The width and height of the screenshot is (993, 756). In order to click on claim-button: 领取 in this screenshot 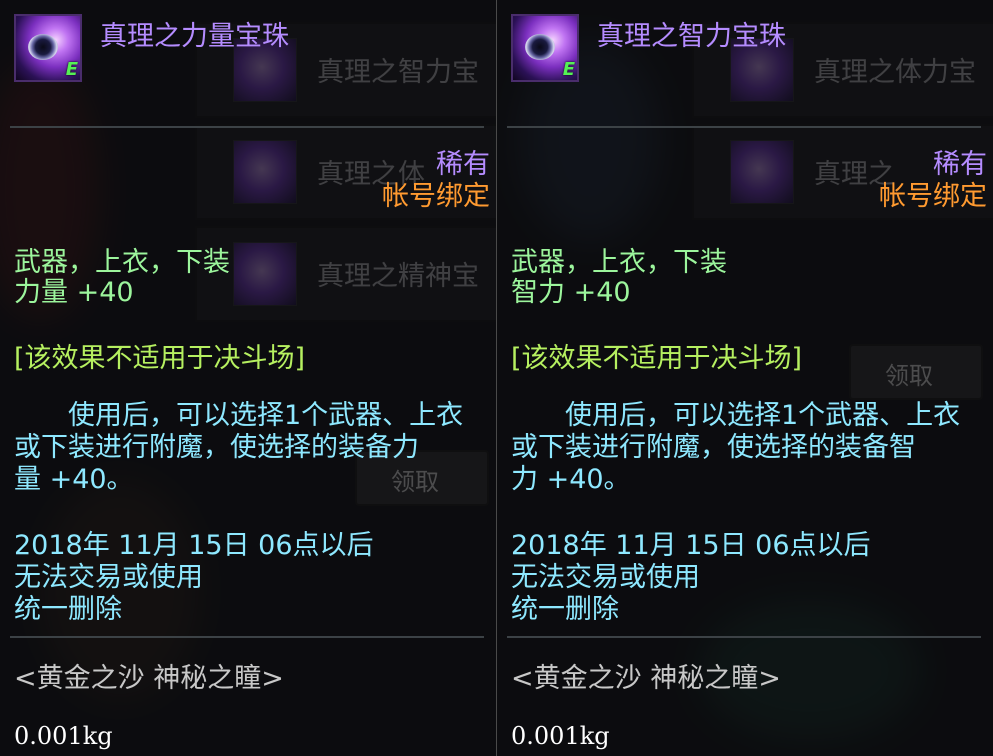, I will do `click(916, 372)`.